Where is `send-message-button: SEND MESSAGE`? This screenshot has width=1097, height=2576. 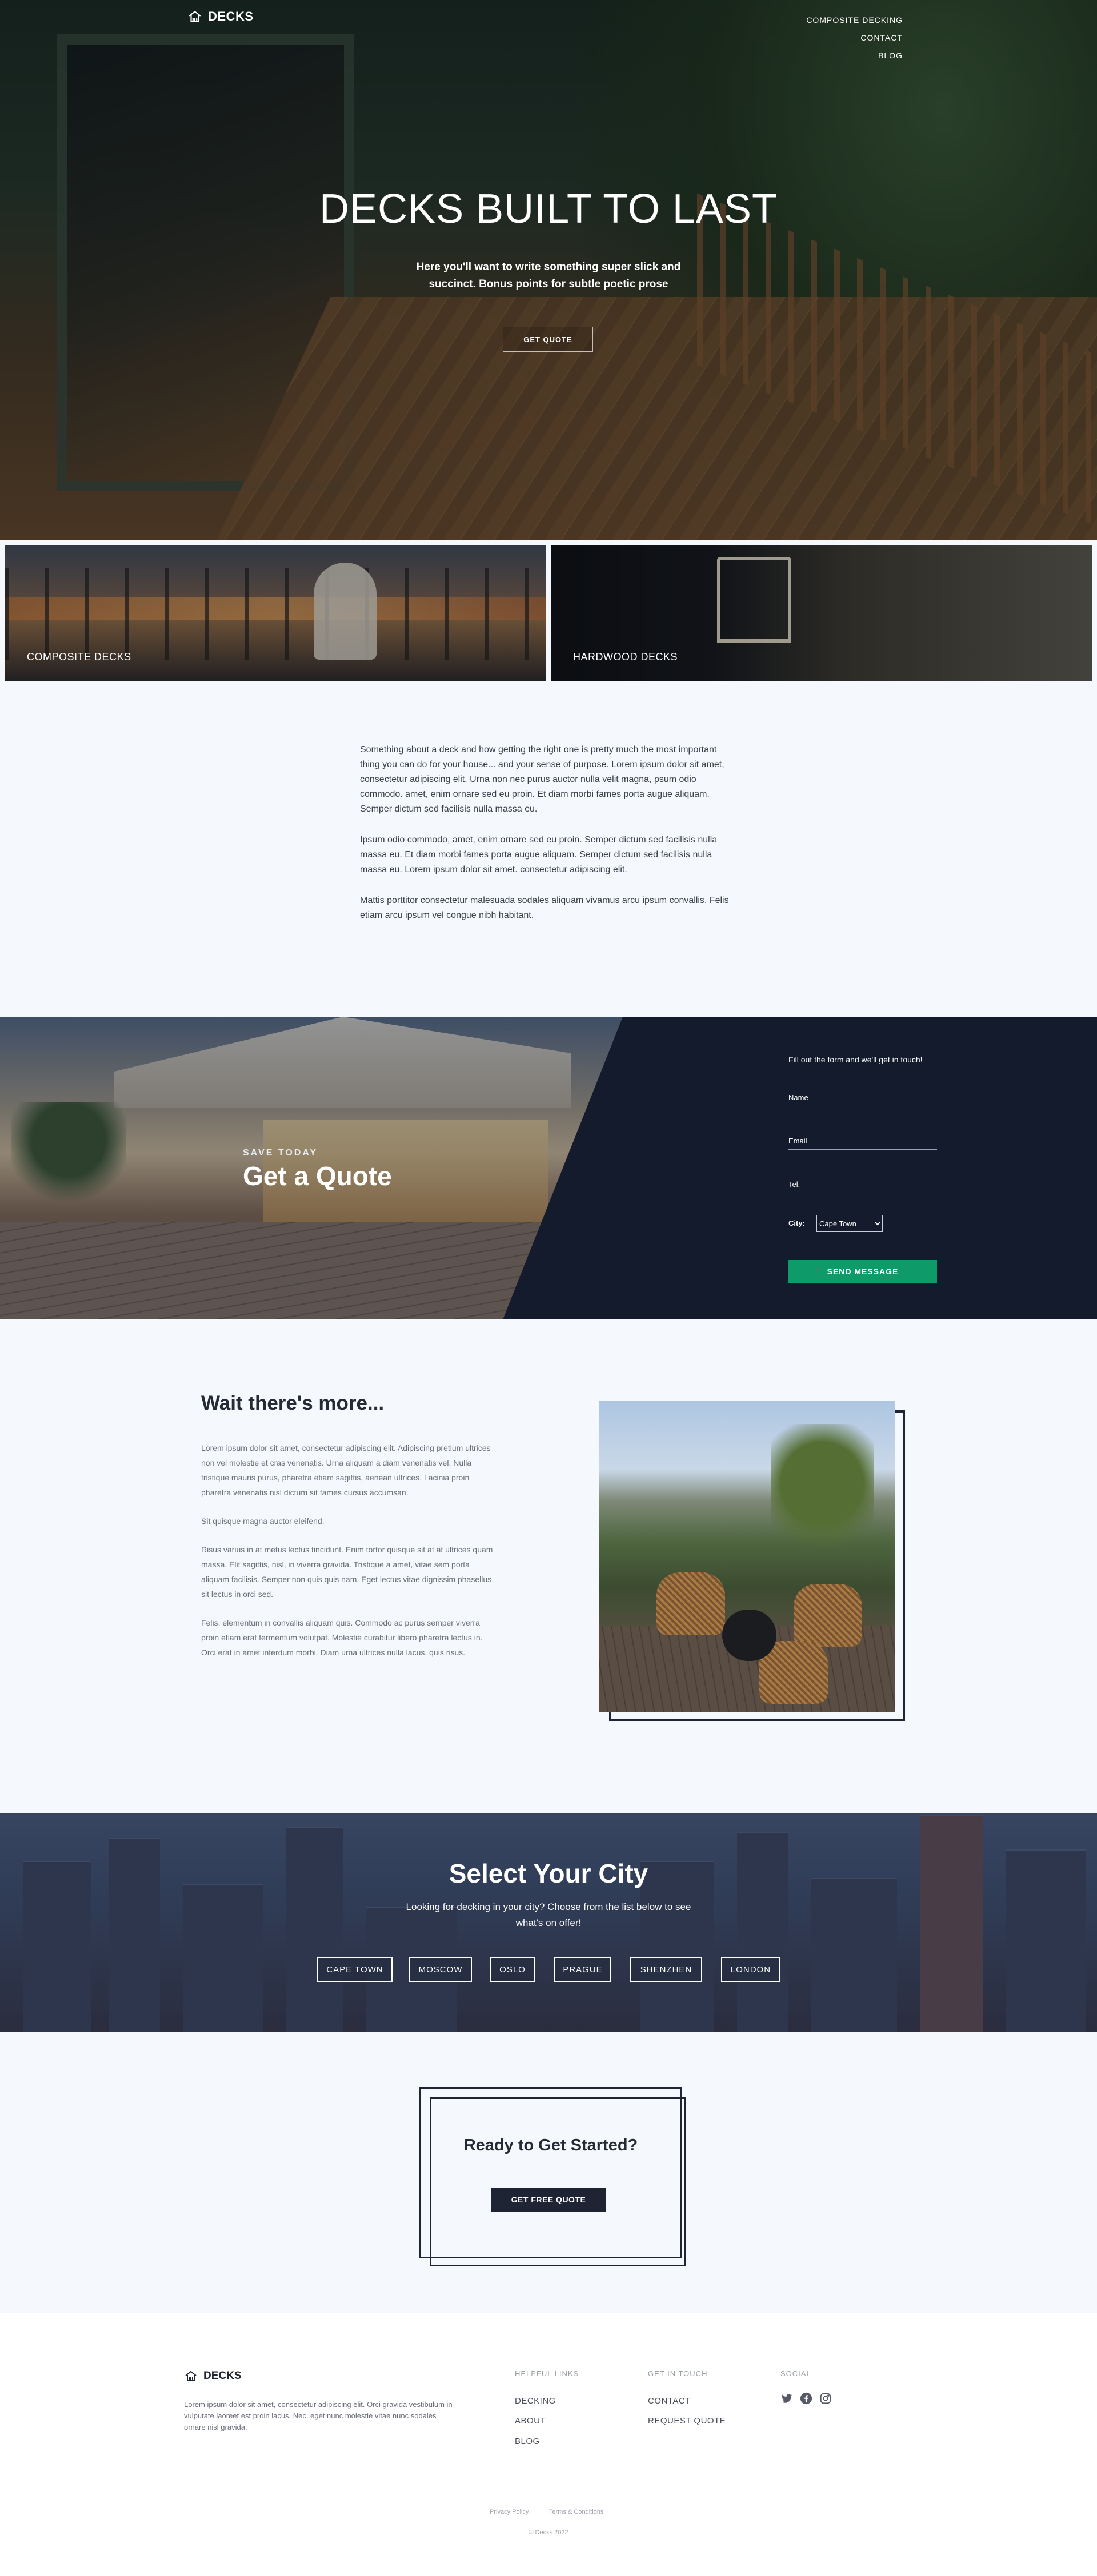 send-message-button: SEND MESSAGE is located at coordinates (863, 1271).